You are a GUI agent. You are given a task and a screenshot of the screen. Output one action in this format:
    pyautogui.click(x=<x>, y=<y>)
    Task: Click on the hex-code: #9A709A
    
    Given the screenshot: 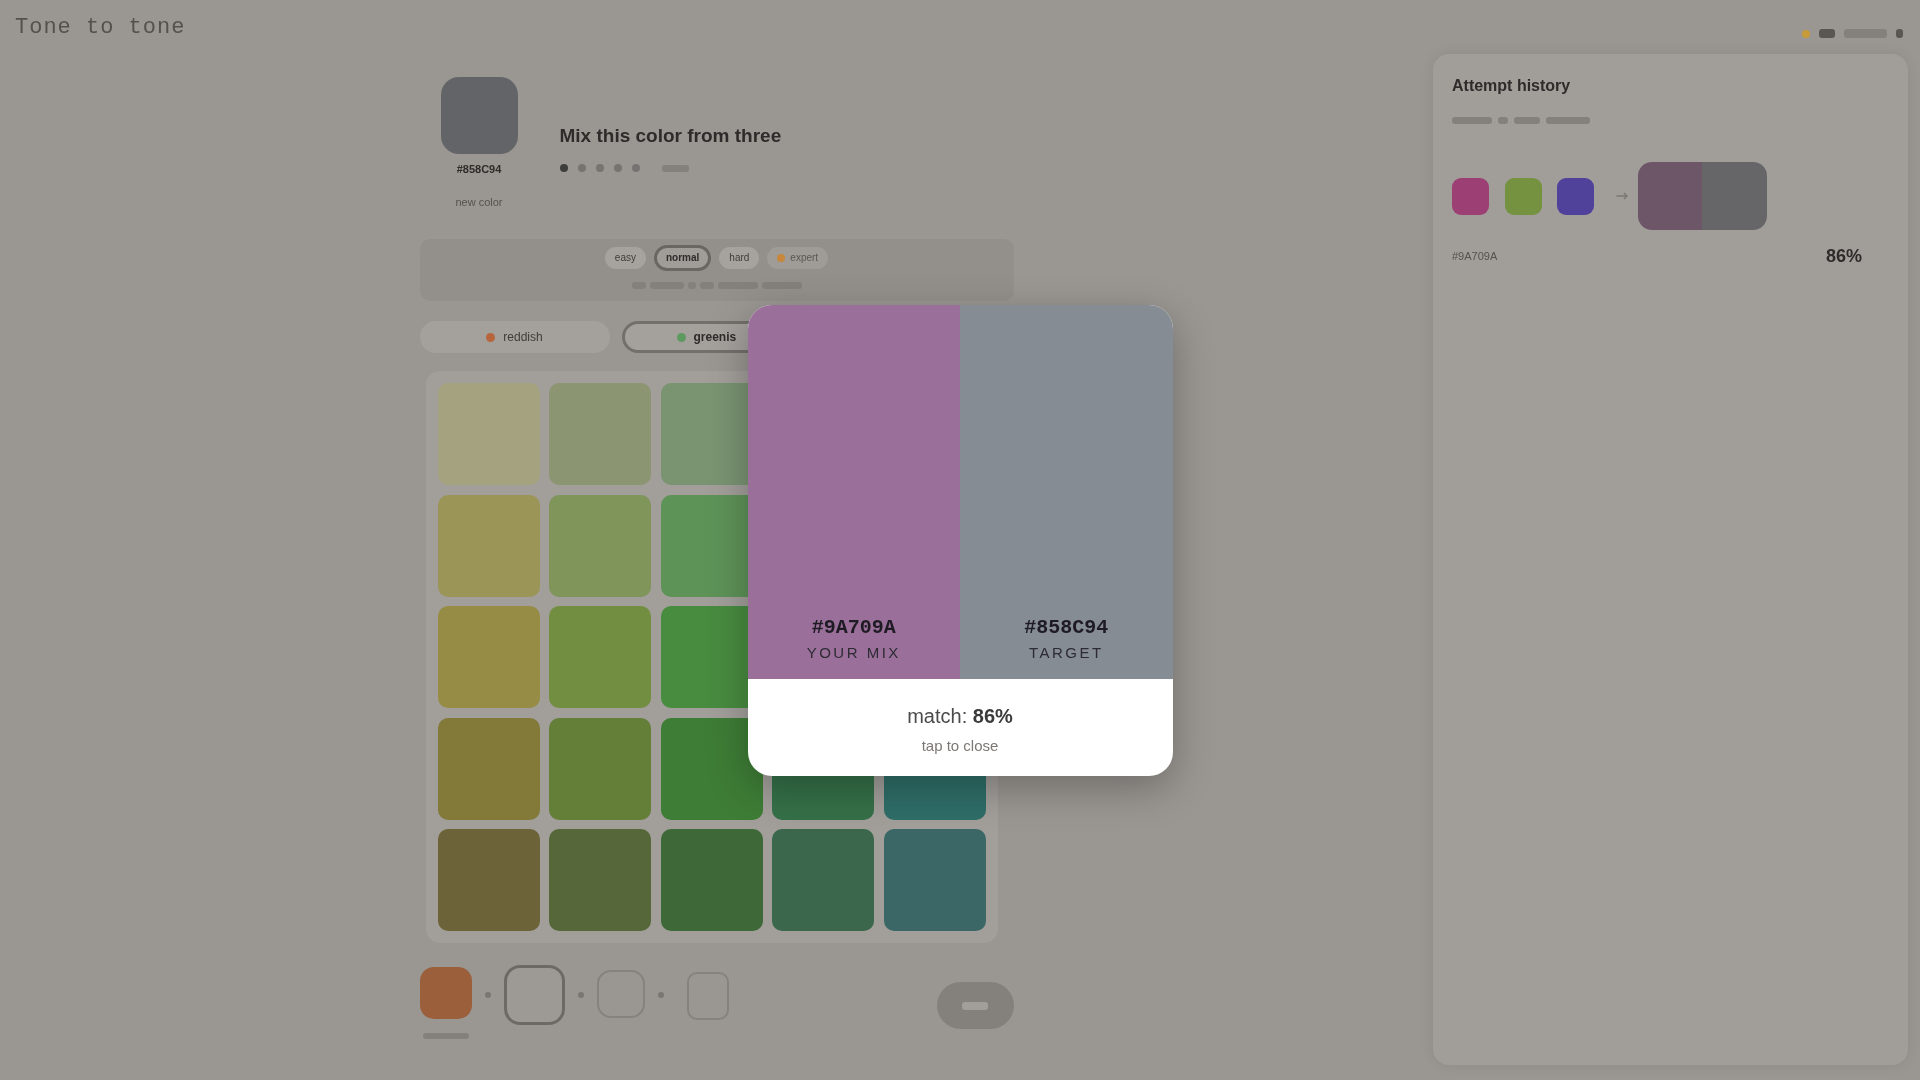 What is the action you would take?
    pyautogui.click(x=853, y=627)
    